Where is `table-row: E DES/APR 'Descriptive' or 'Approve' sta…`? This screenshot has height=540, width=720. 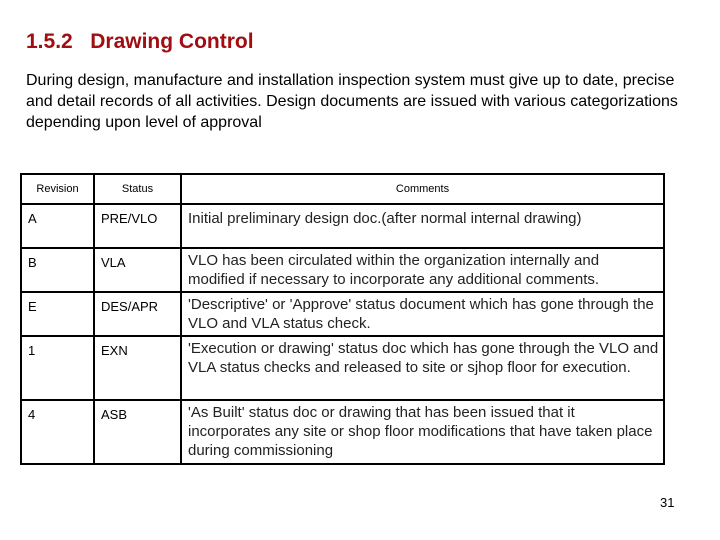
table-row: E DES/APR 'Descriptive' or 'Approve' sta… is located at coordinates (342, 314).